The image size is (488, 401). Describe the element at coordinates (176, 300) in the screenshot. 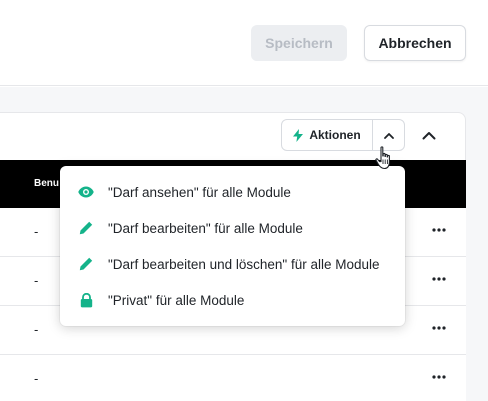

I see `menu-item-label: "Privat" für alle Module` at that location.